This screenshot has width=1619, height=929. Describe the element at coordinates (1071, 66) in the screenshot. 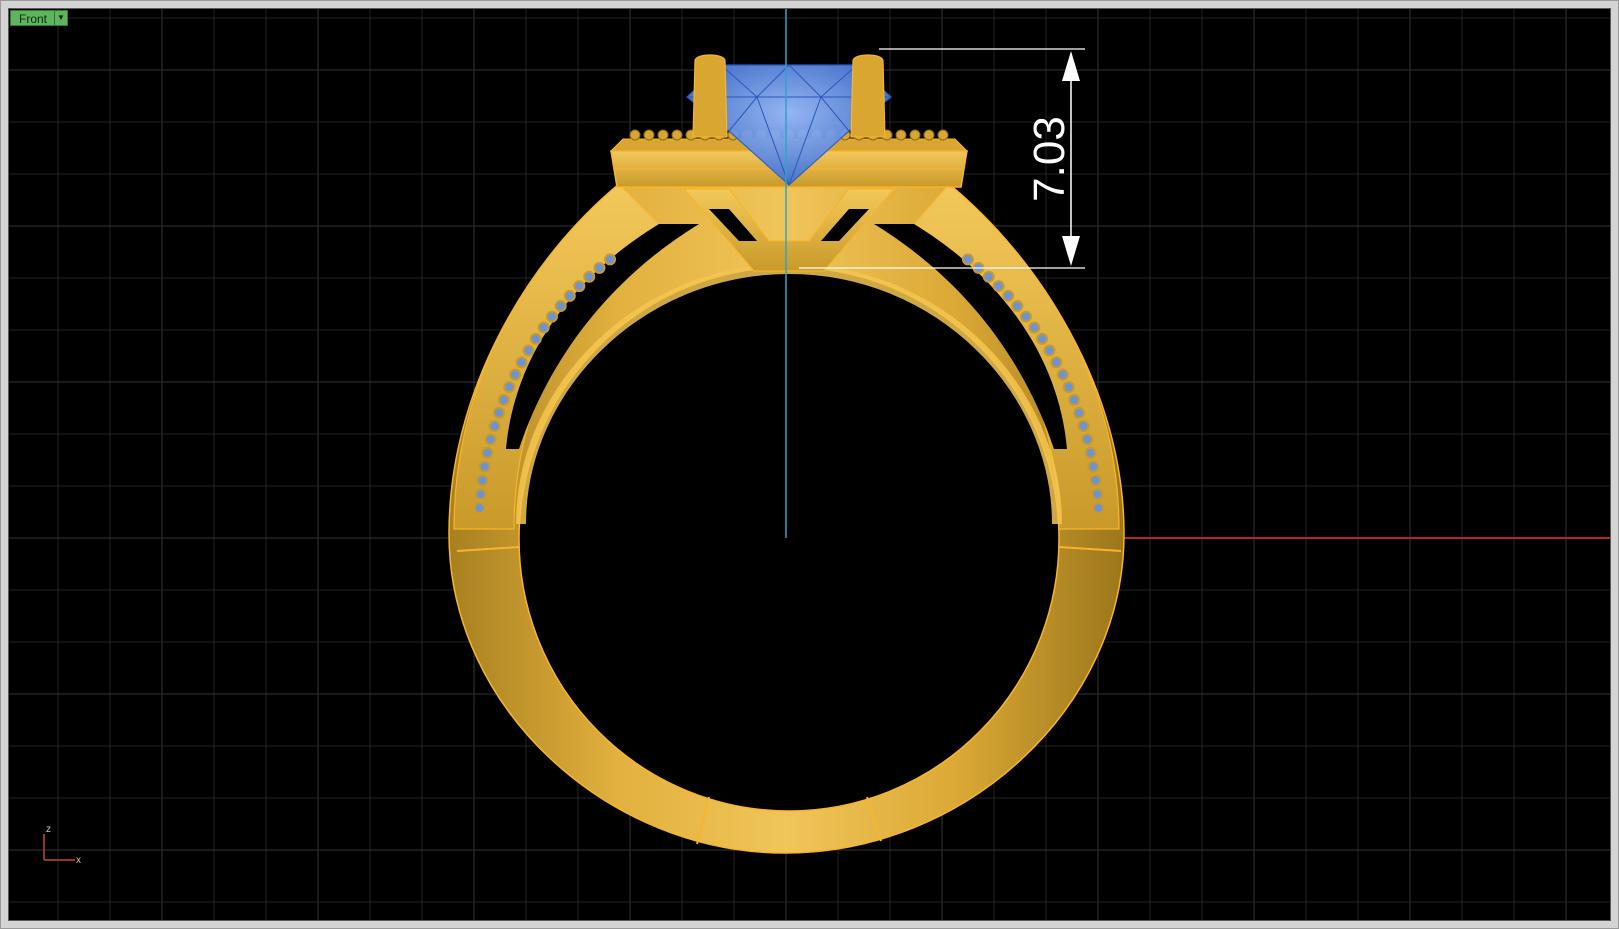

I see `dimension-arrow-top` at that location.